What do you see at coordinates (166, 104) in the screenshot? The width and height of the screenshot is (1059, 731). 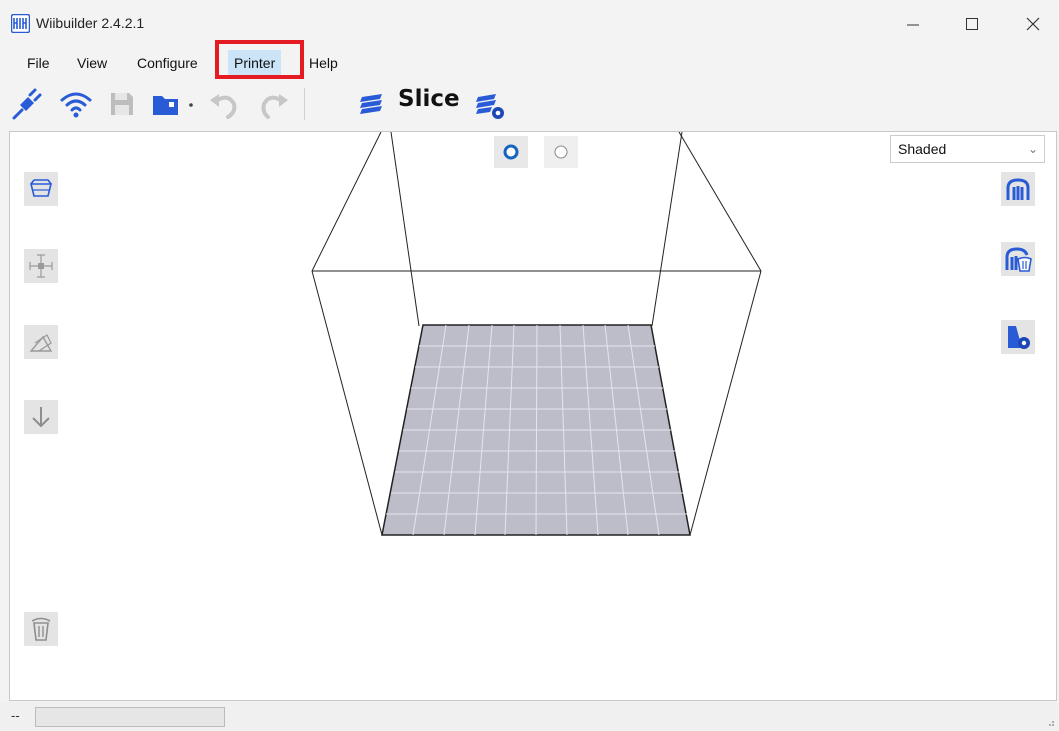 I see `open-folder-icon` at bounding box center [166, 104].